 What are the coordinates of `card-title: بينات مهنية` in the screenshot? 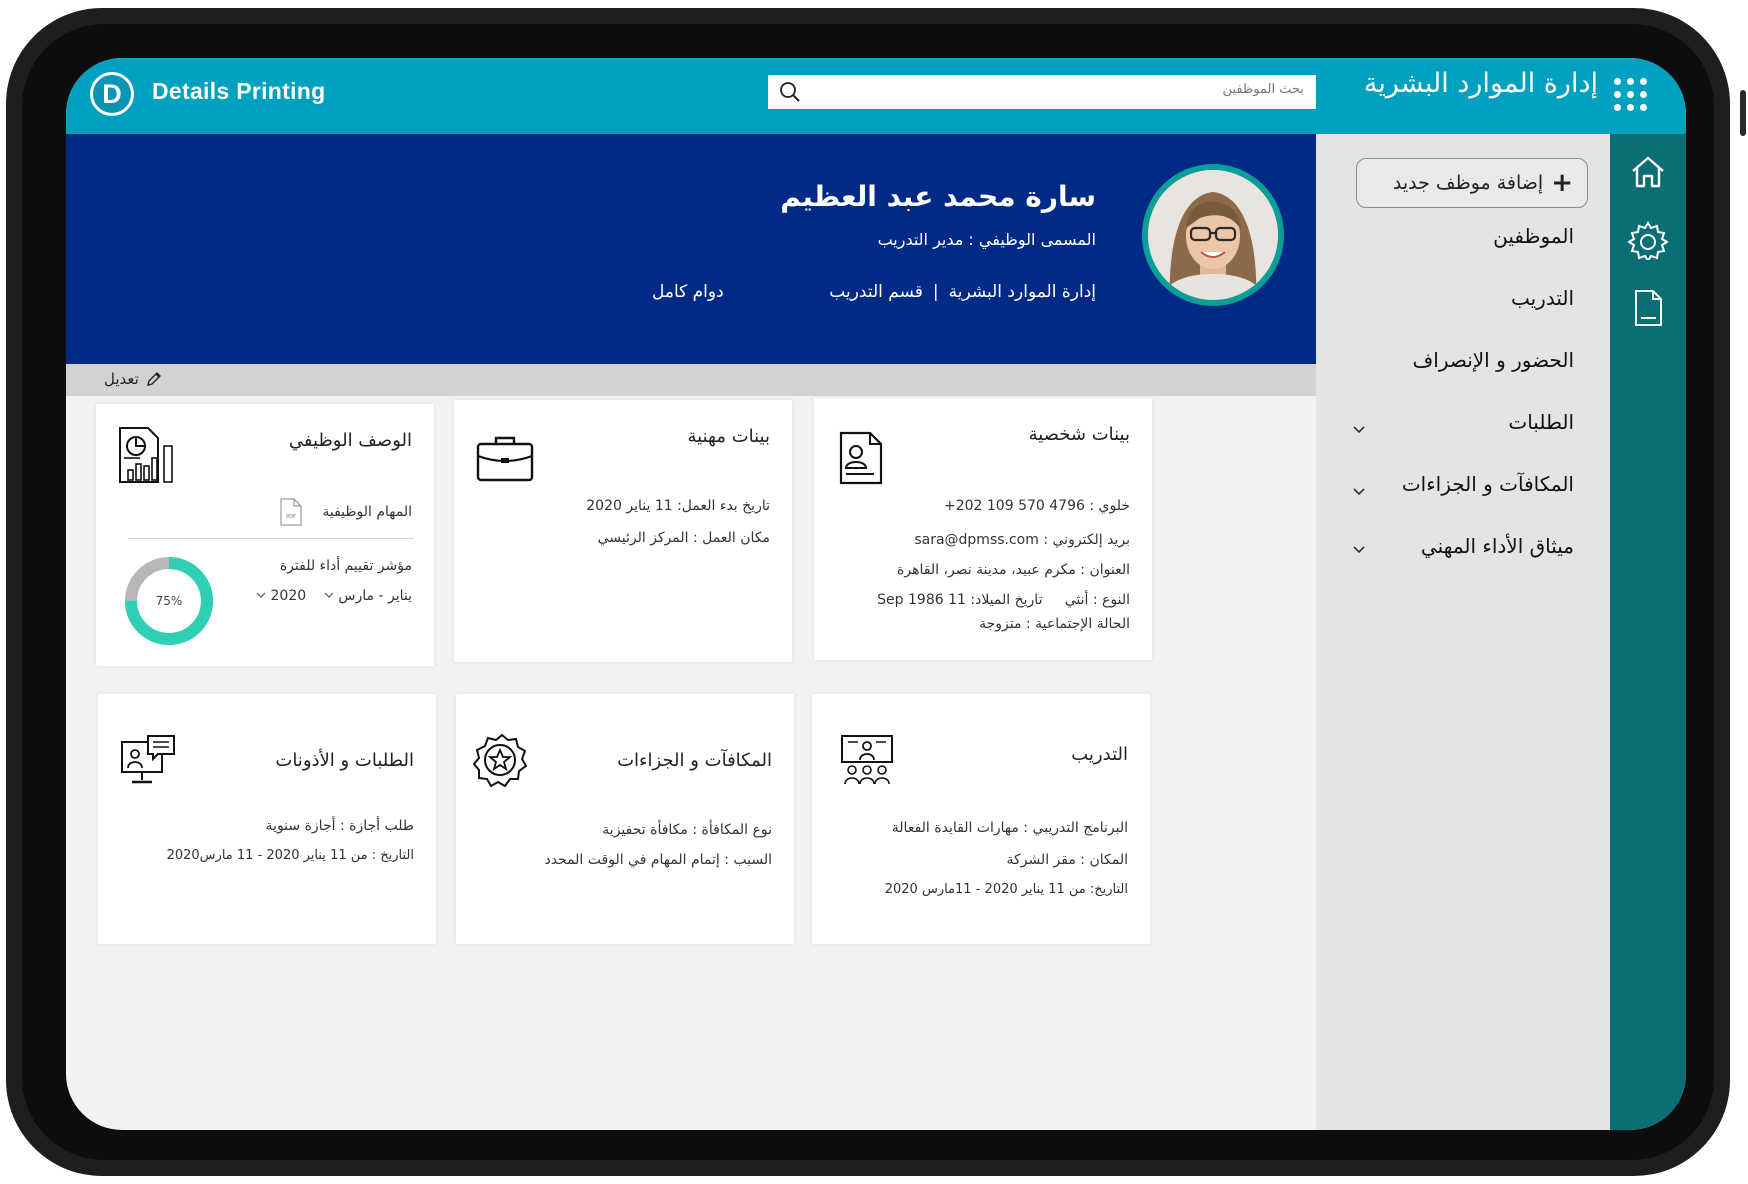 It's located at (728, 436).